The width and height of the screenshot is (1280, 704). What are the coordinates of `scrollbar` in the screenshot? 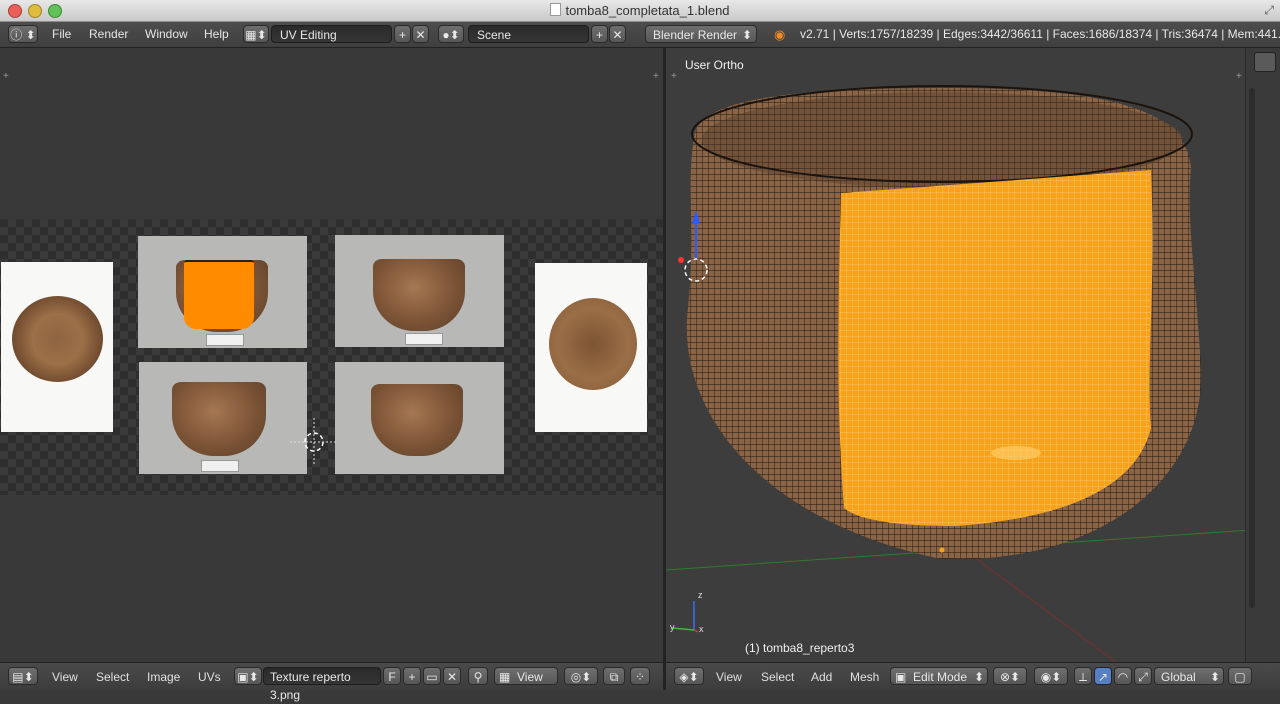 It's located at (1252, 348).